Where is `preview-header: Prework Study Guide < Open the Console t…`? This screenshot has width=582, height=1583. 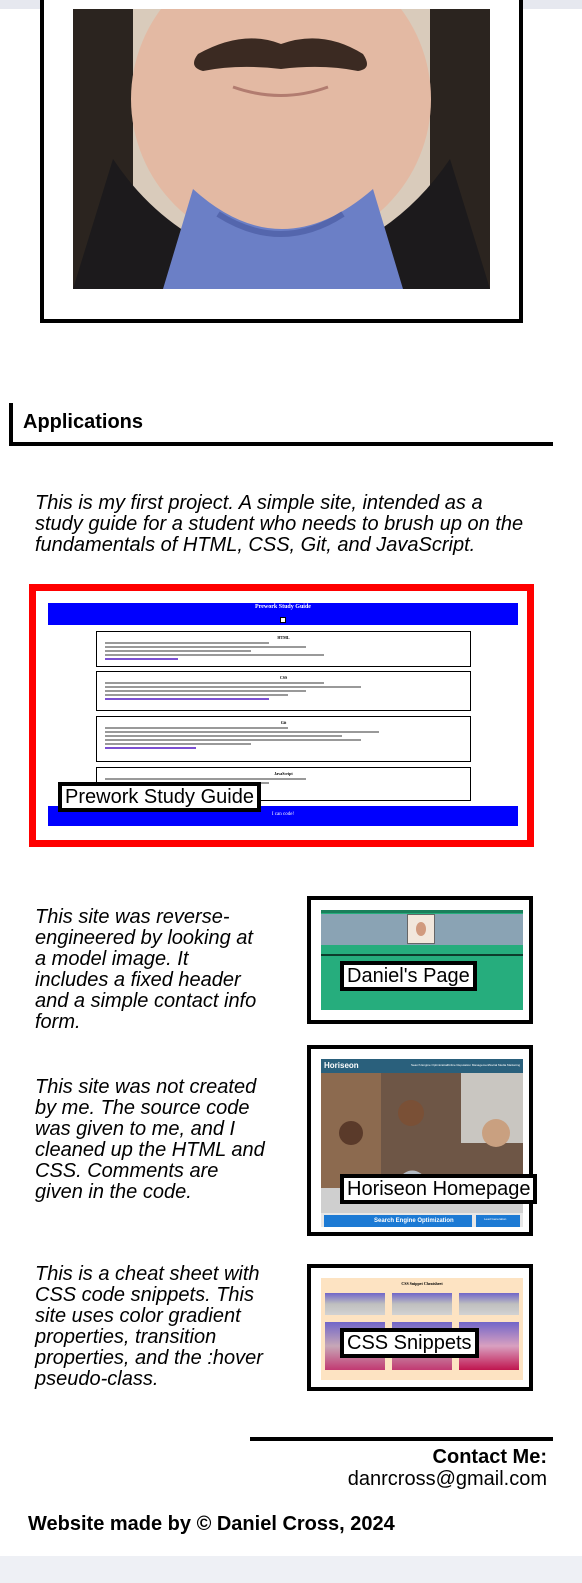 preview-header: Prework Study Guide < Open the Console t… is located at coordinates (283, 618).